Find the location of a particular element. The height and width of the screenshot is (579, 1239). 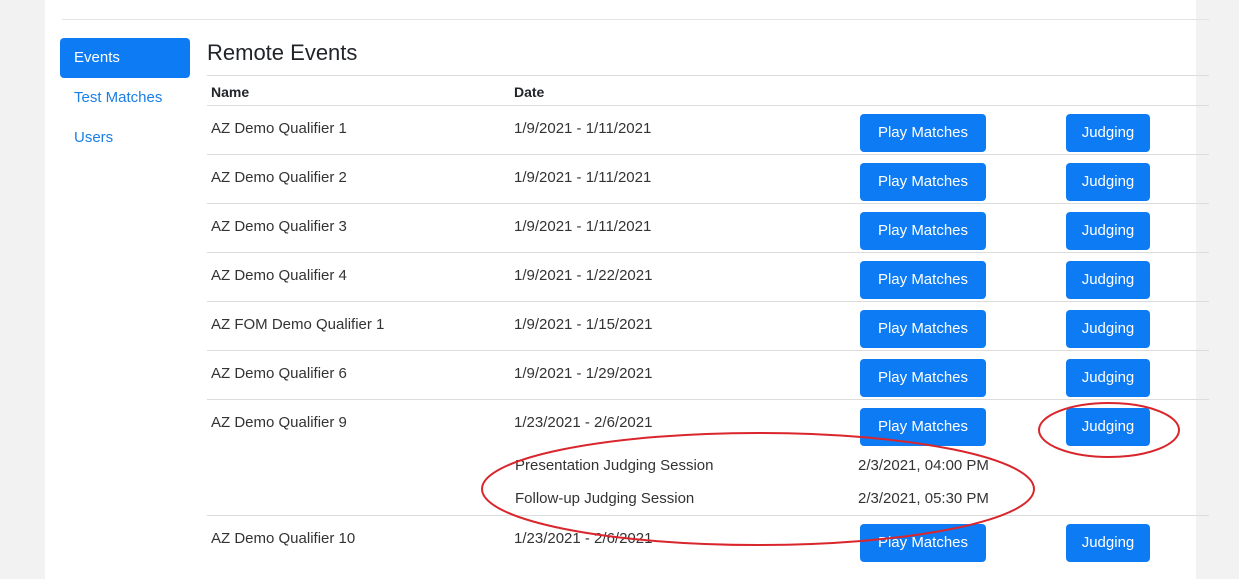

event-name: AZ Demo Qualifier 6 is located at coordinates (279, 373).